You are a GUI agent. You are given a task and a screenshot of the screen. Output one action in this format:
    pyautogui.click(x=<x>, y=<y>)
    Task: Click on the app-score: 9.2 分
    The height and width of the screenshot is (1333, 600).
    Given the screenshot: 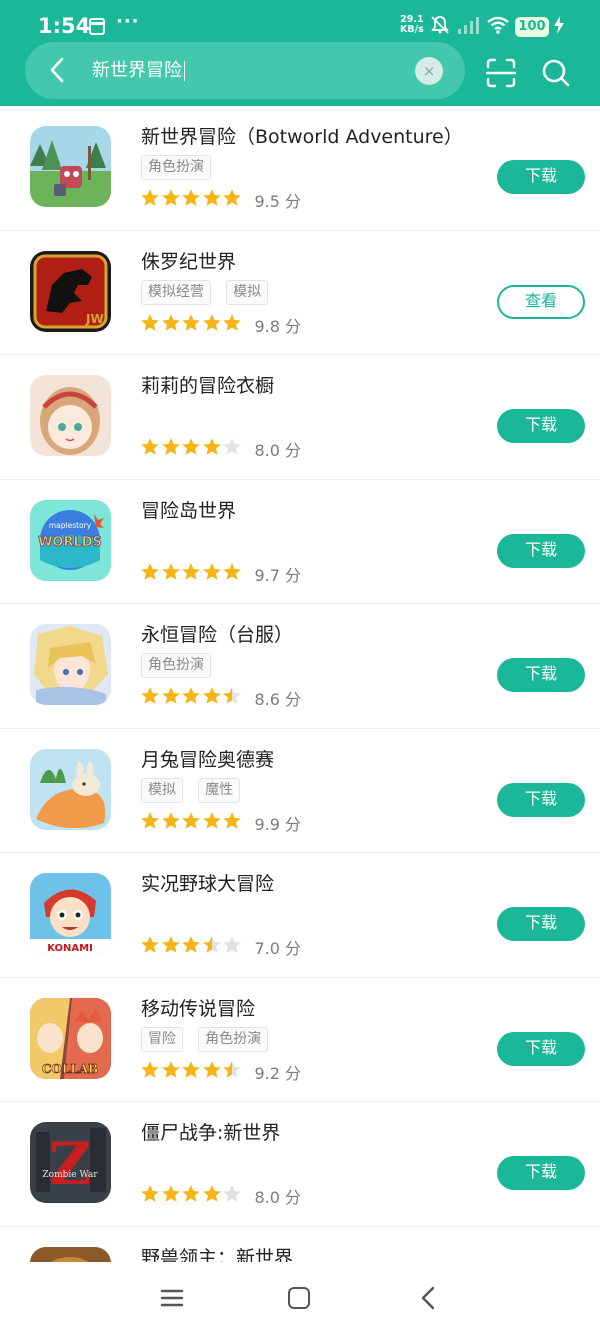 What is the action you would take?
    pyautogui.click(x=278, y=1073)
    